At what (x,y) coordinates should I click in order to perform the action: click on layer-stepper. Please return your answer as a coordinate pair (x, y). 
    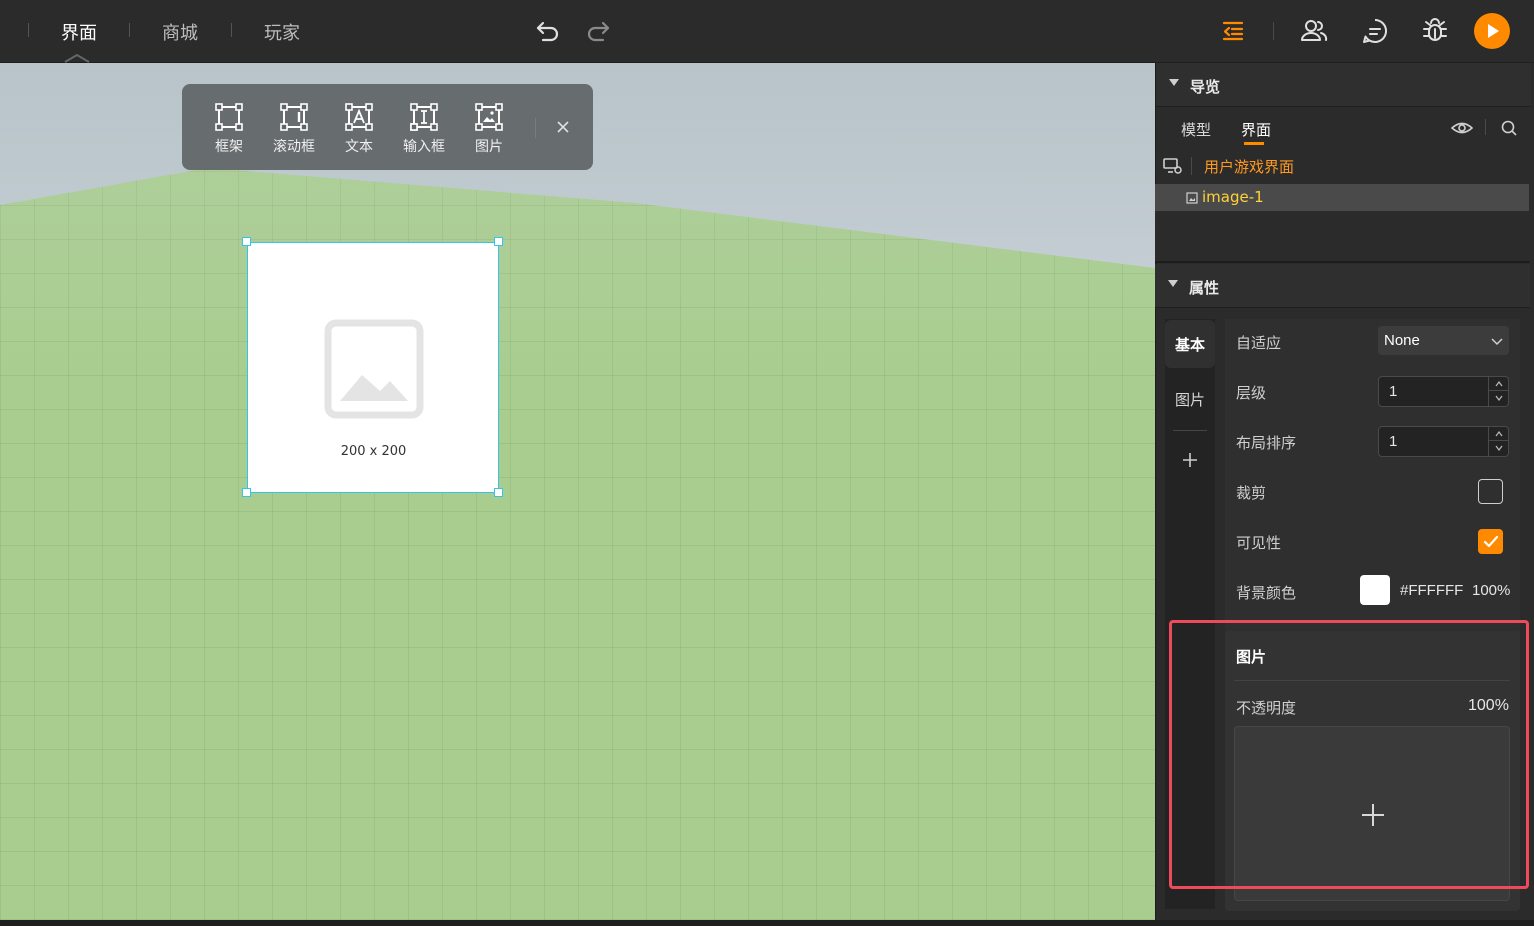
    Looking at the image, I should click on (1443, 391).